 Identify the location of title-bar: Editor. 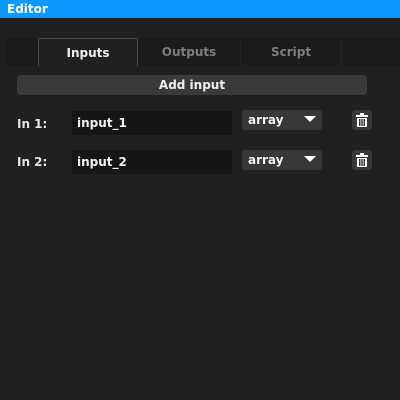
(200, 9).